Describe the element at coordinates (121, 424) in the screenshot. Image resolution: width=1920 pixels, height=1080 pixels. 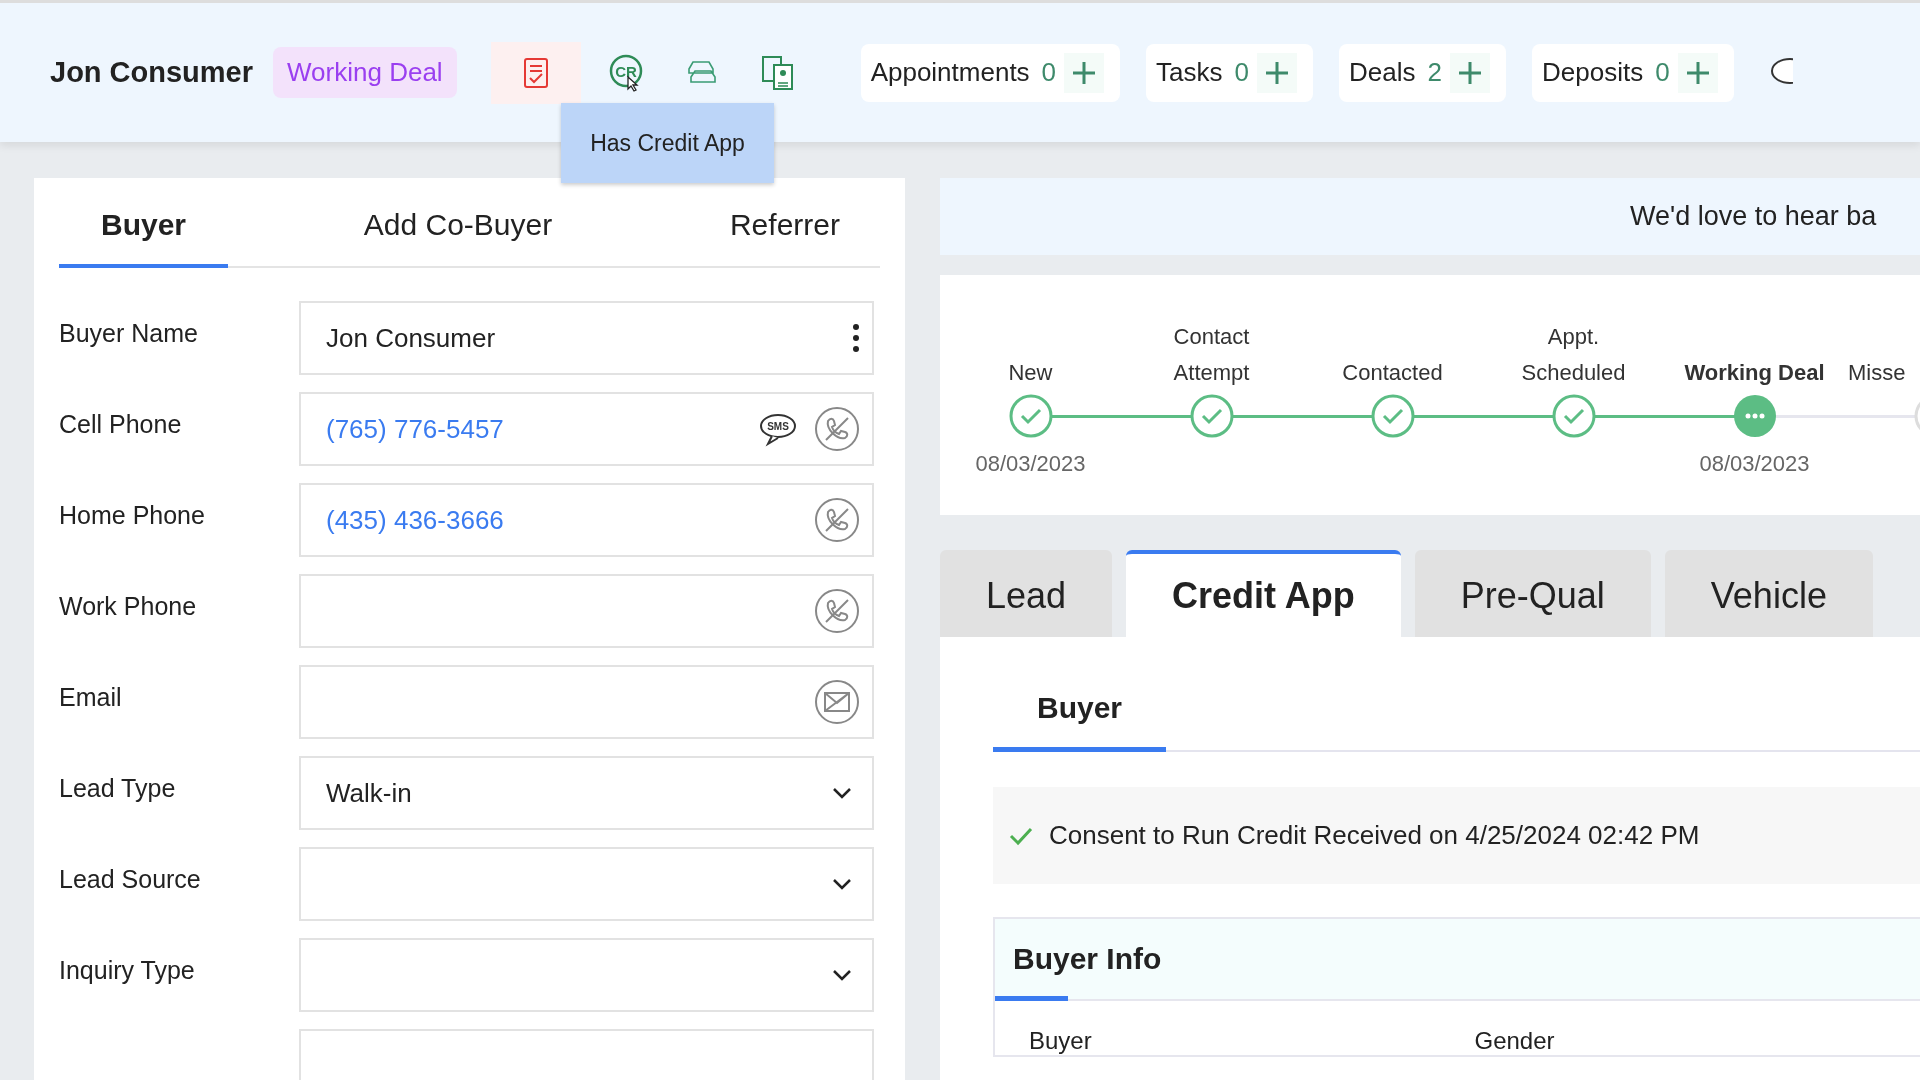
I see `field-label: Cell Phone` at that location.